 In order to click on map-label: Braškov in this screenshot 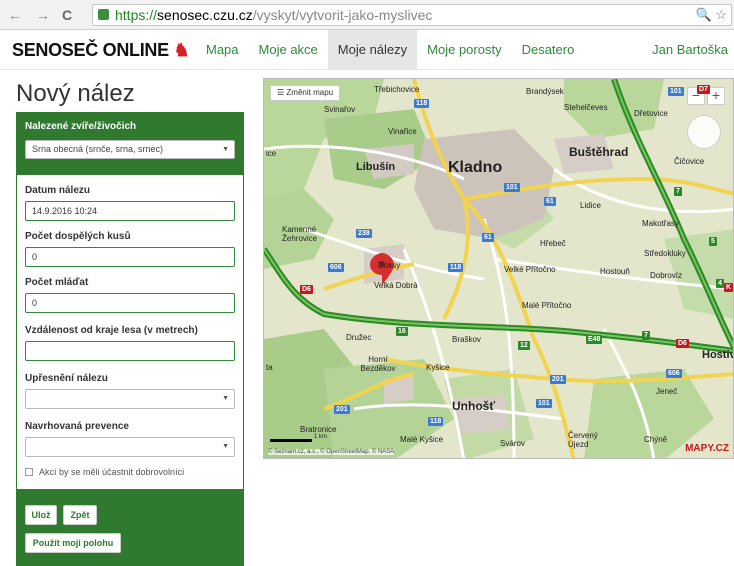, I will do `click(466, 339)`.